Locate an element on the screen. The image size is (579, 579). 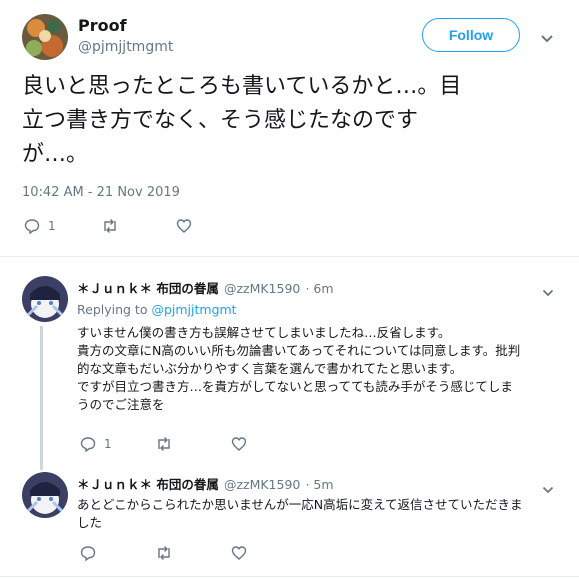
reply-header: ＊Ｊｕｎｋ＊ 布団の眷属 @zzMK1590 · 5m is located at coordinates (205, 483).